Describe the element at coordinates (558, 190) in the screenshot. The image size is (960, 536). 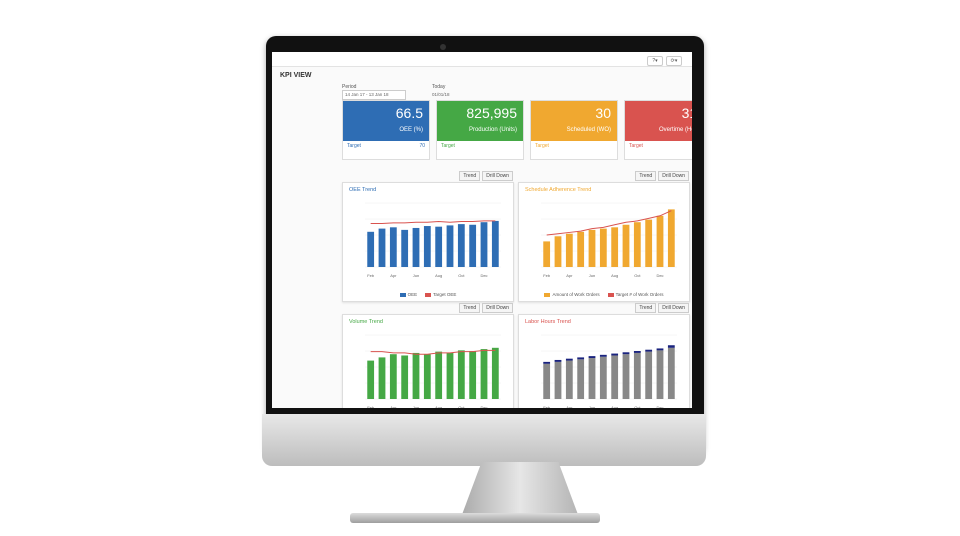
I see `panel-title: Schedule Adherence Trend` at that location.